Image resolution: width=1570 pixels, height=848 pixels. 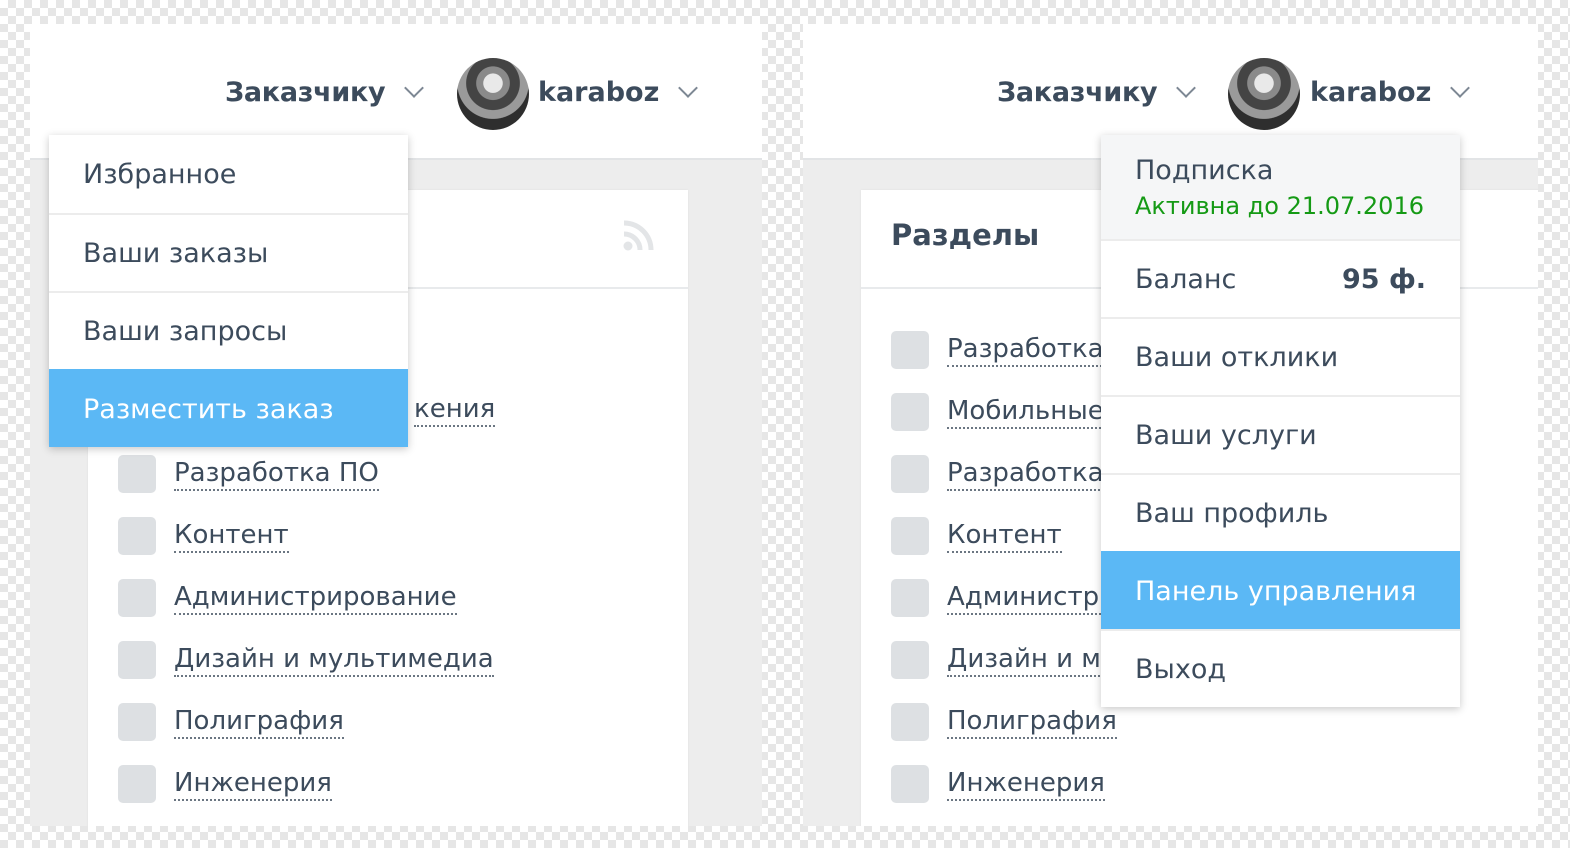 I want to click on category-item: Дизайн и му, so click(x=1004, y=660).